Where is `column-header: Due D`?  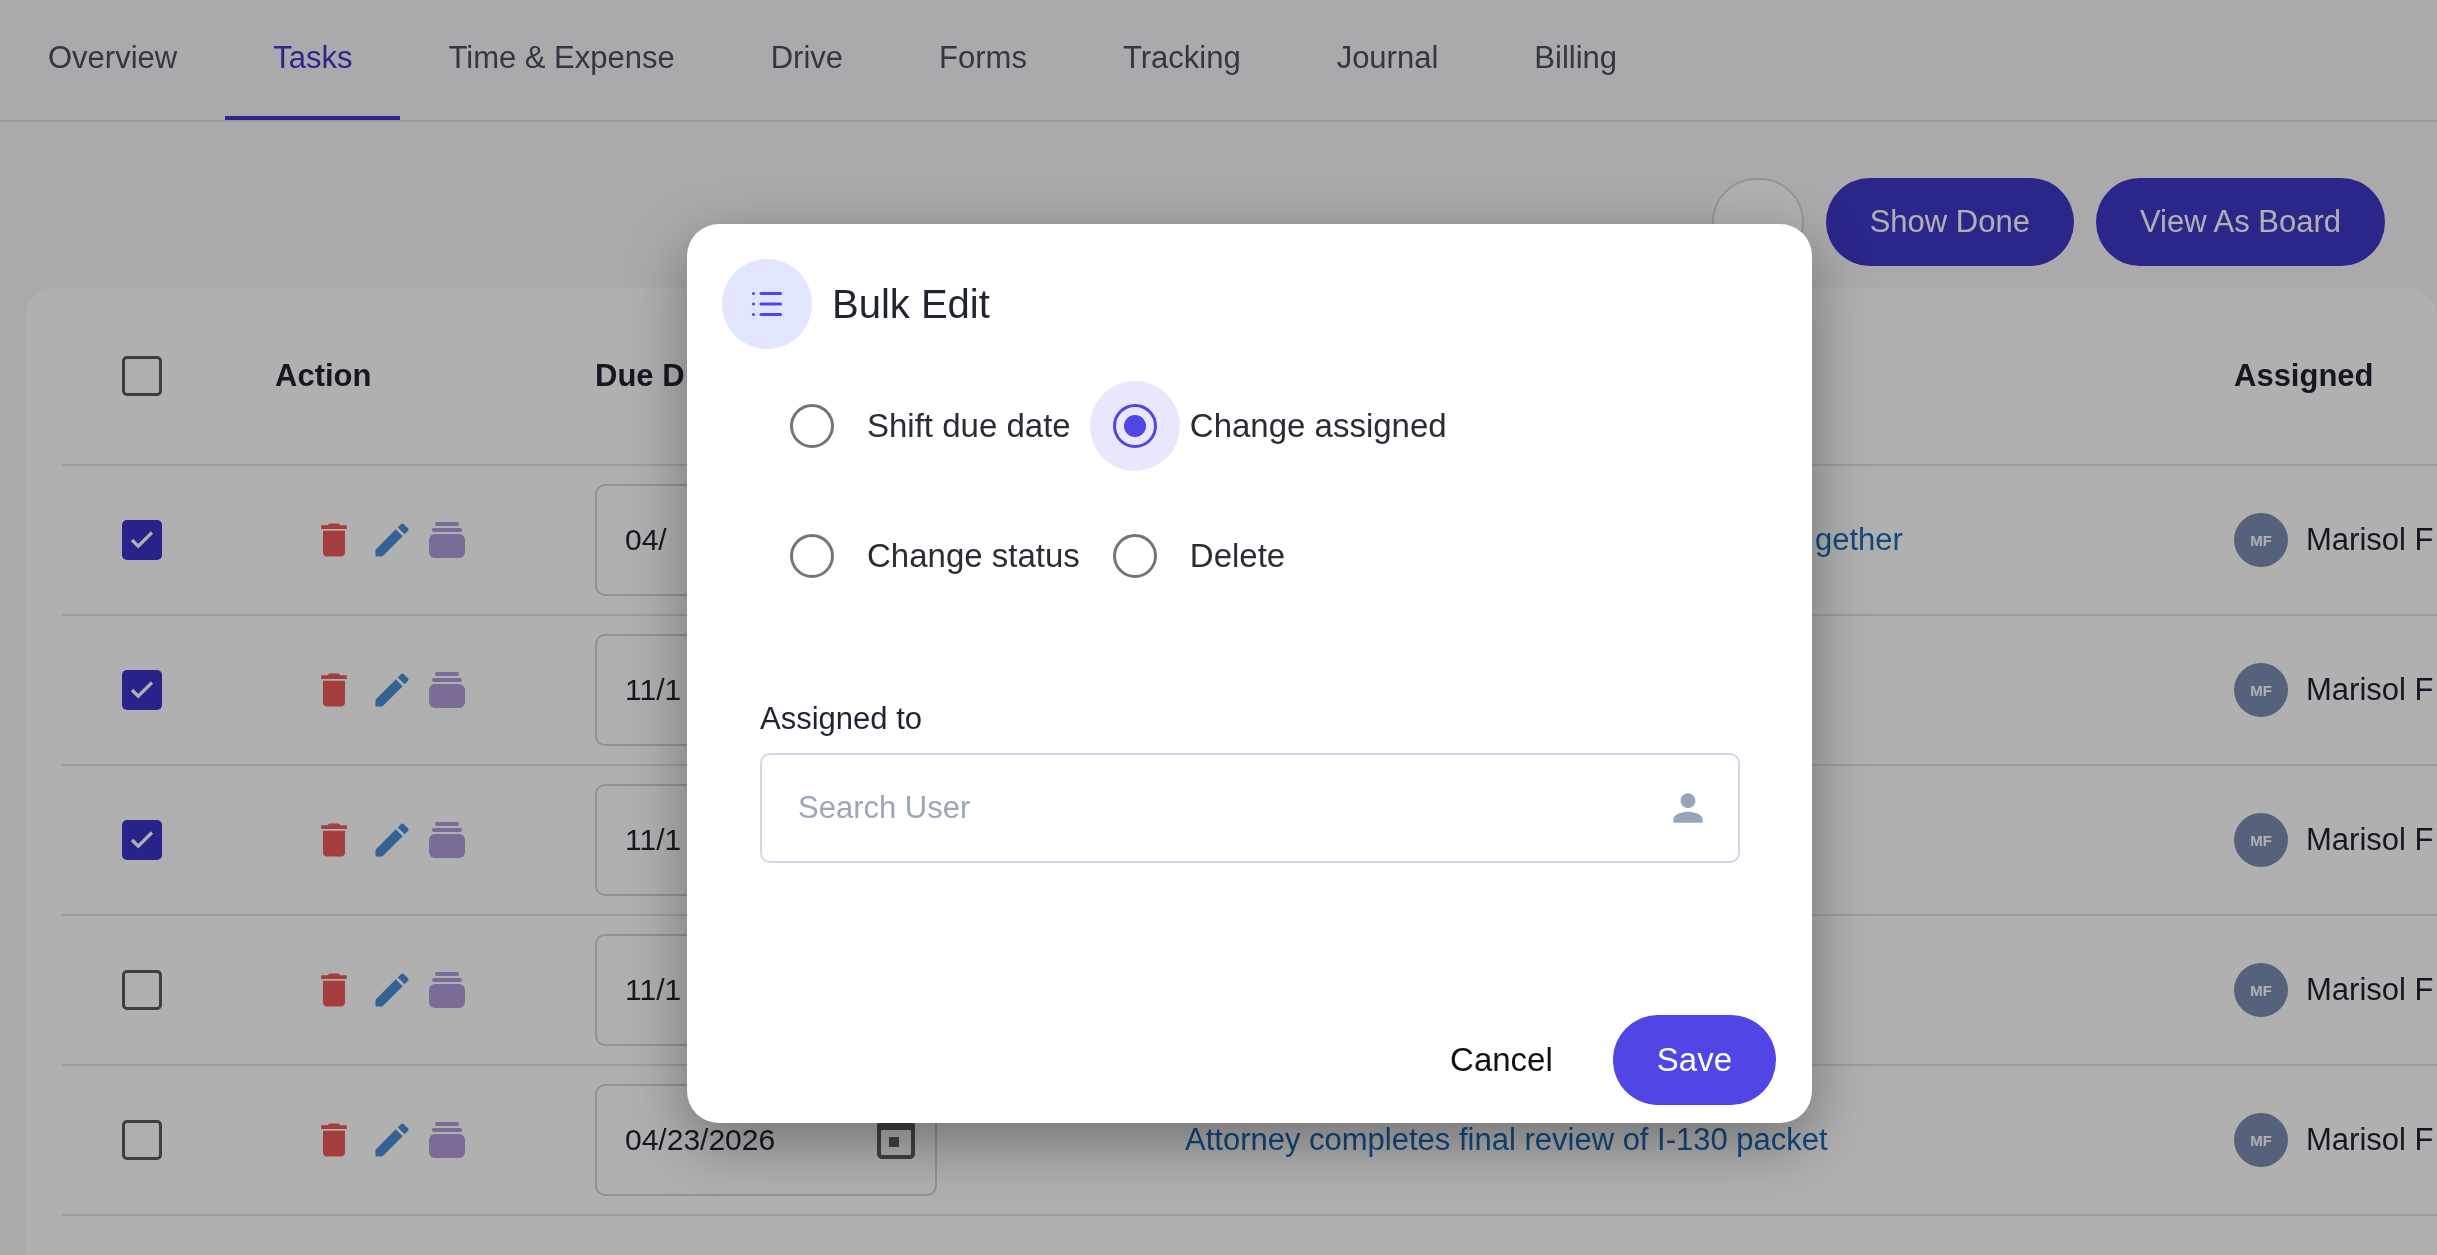 column-header: Due D is located at coordinates (640, 375).